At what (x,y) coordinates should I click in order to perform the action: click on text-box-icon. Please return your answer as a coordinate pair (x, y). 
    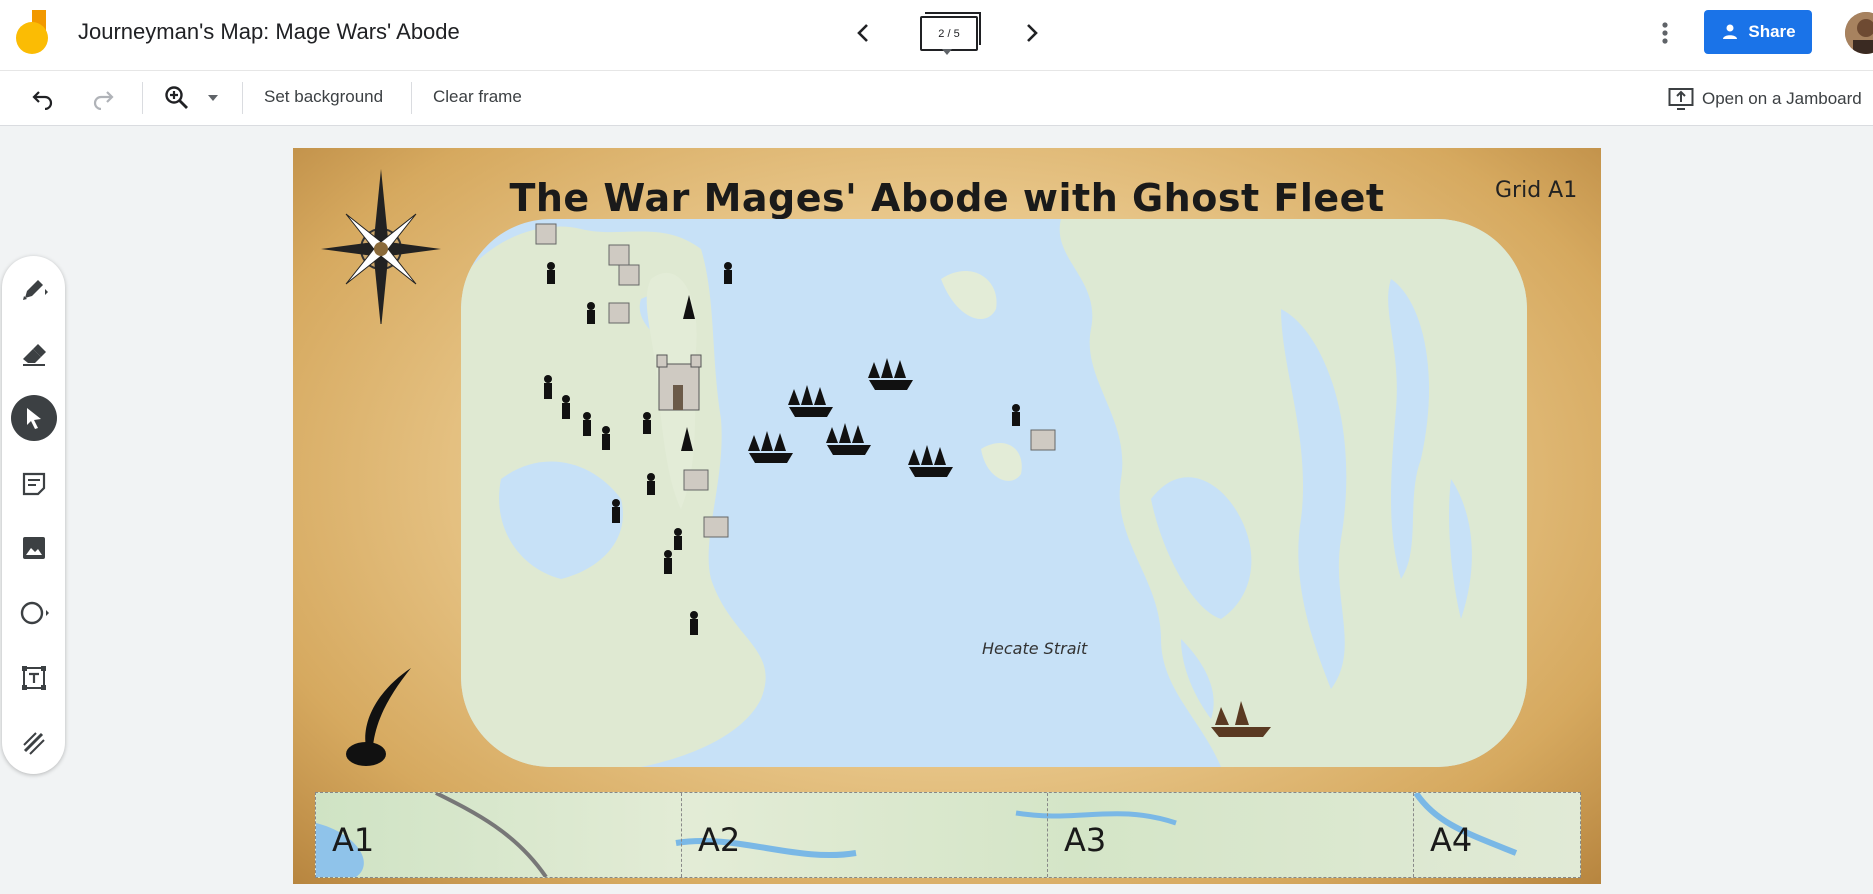
    Looking at the image, I should click on (34, 678).